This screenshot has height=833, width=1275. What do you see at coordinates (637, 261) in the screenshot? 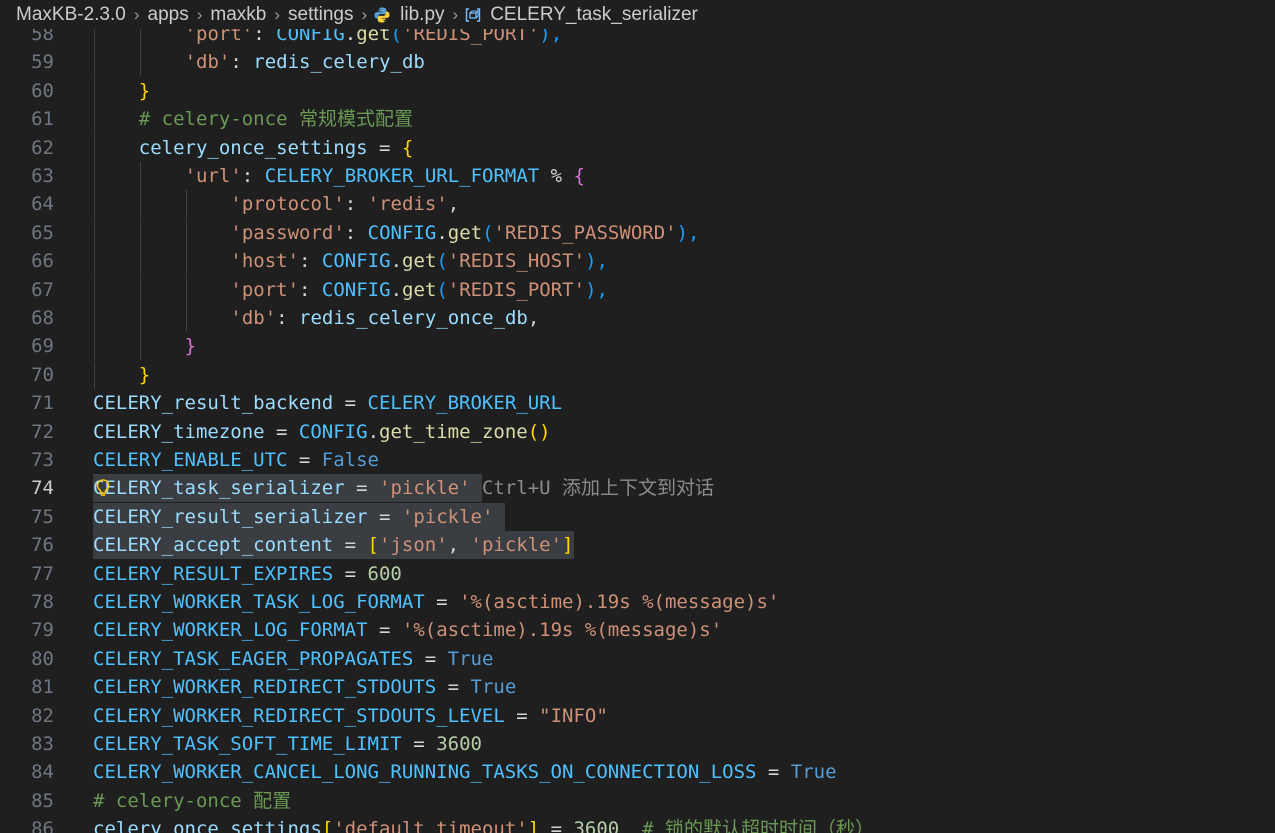
I see `code-line: 66 'host': CONFIG.get('REDIS_HOST'),` at bounding box center [637, 261].